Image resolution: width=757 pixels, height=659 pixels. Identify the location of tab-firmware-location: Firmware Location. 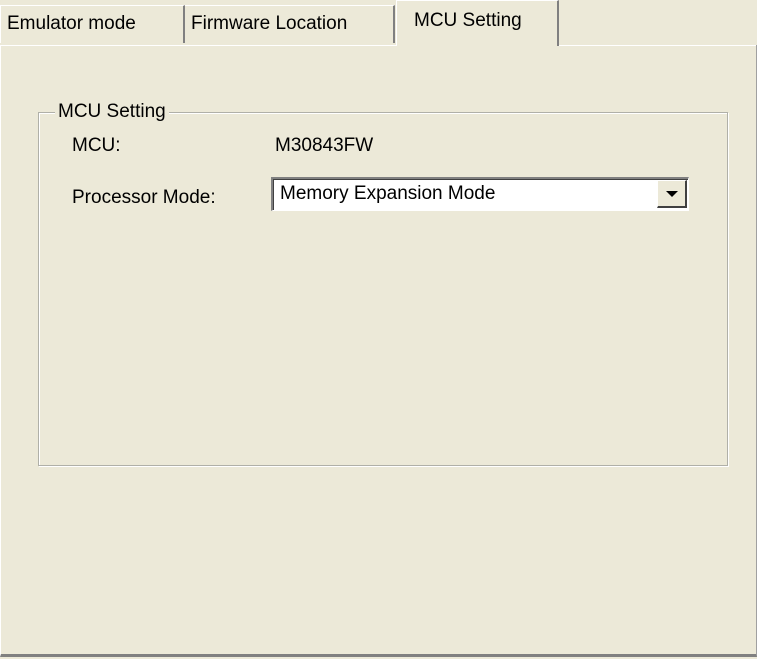
(290, 24).